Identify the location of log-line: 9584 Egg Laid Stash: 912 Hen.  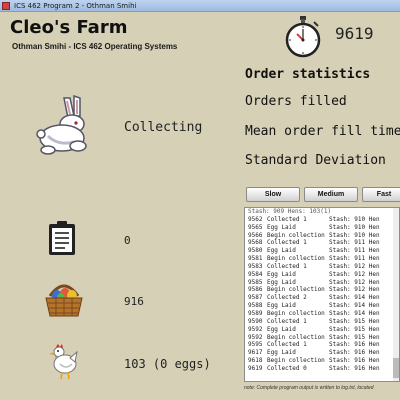
(322, 275).